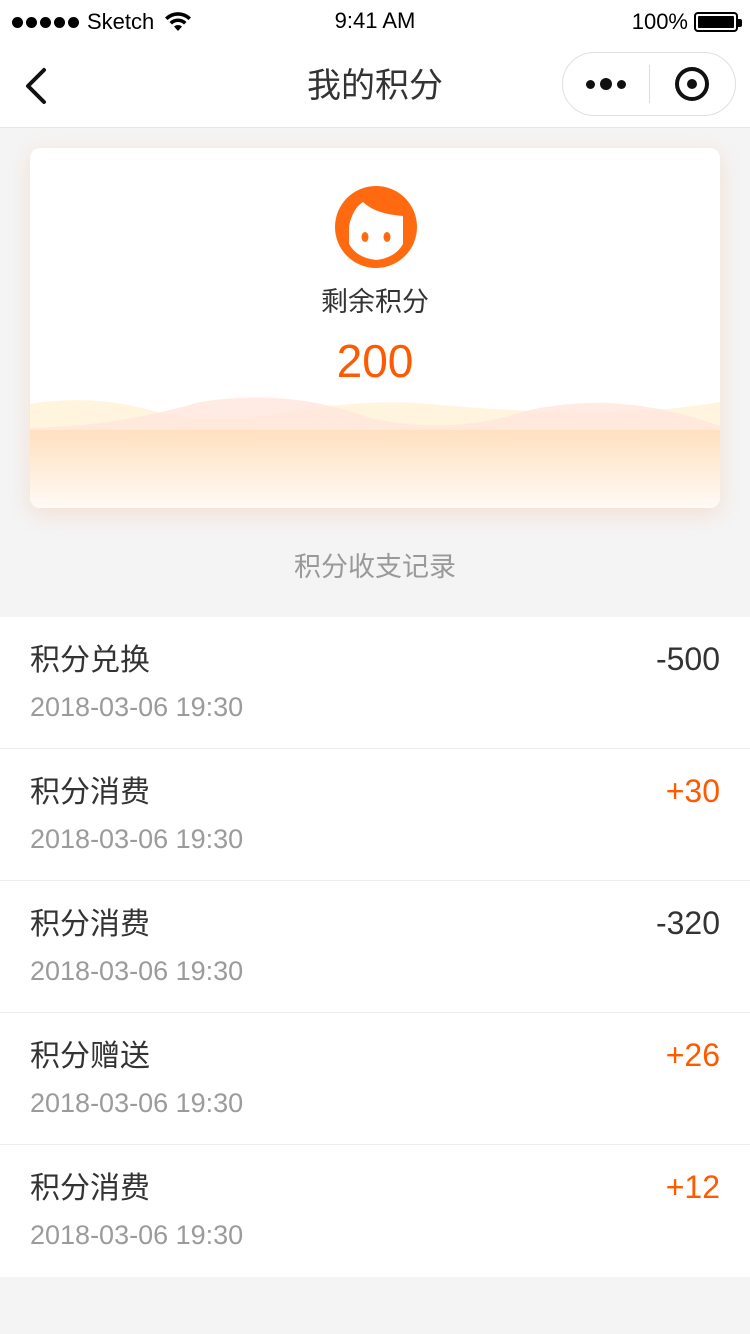 The width and height of the screenshot is (750, 1334). Describe the element at coordinates (375, 86) in the screenshot. I see `navigation-bar: 我的积分` at that location.